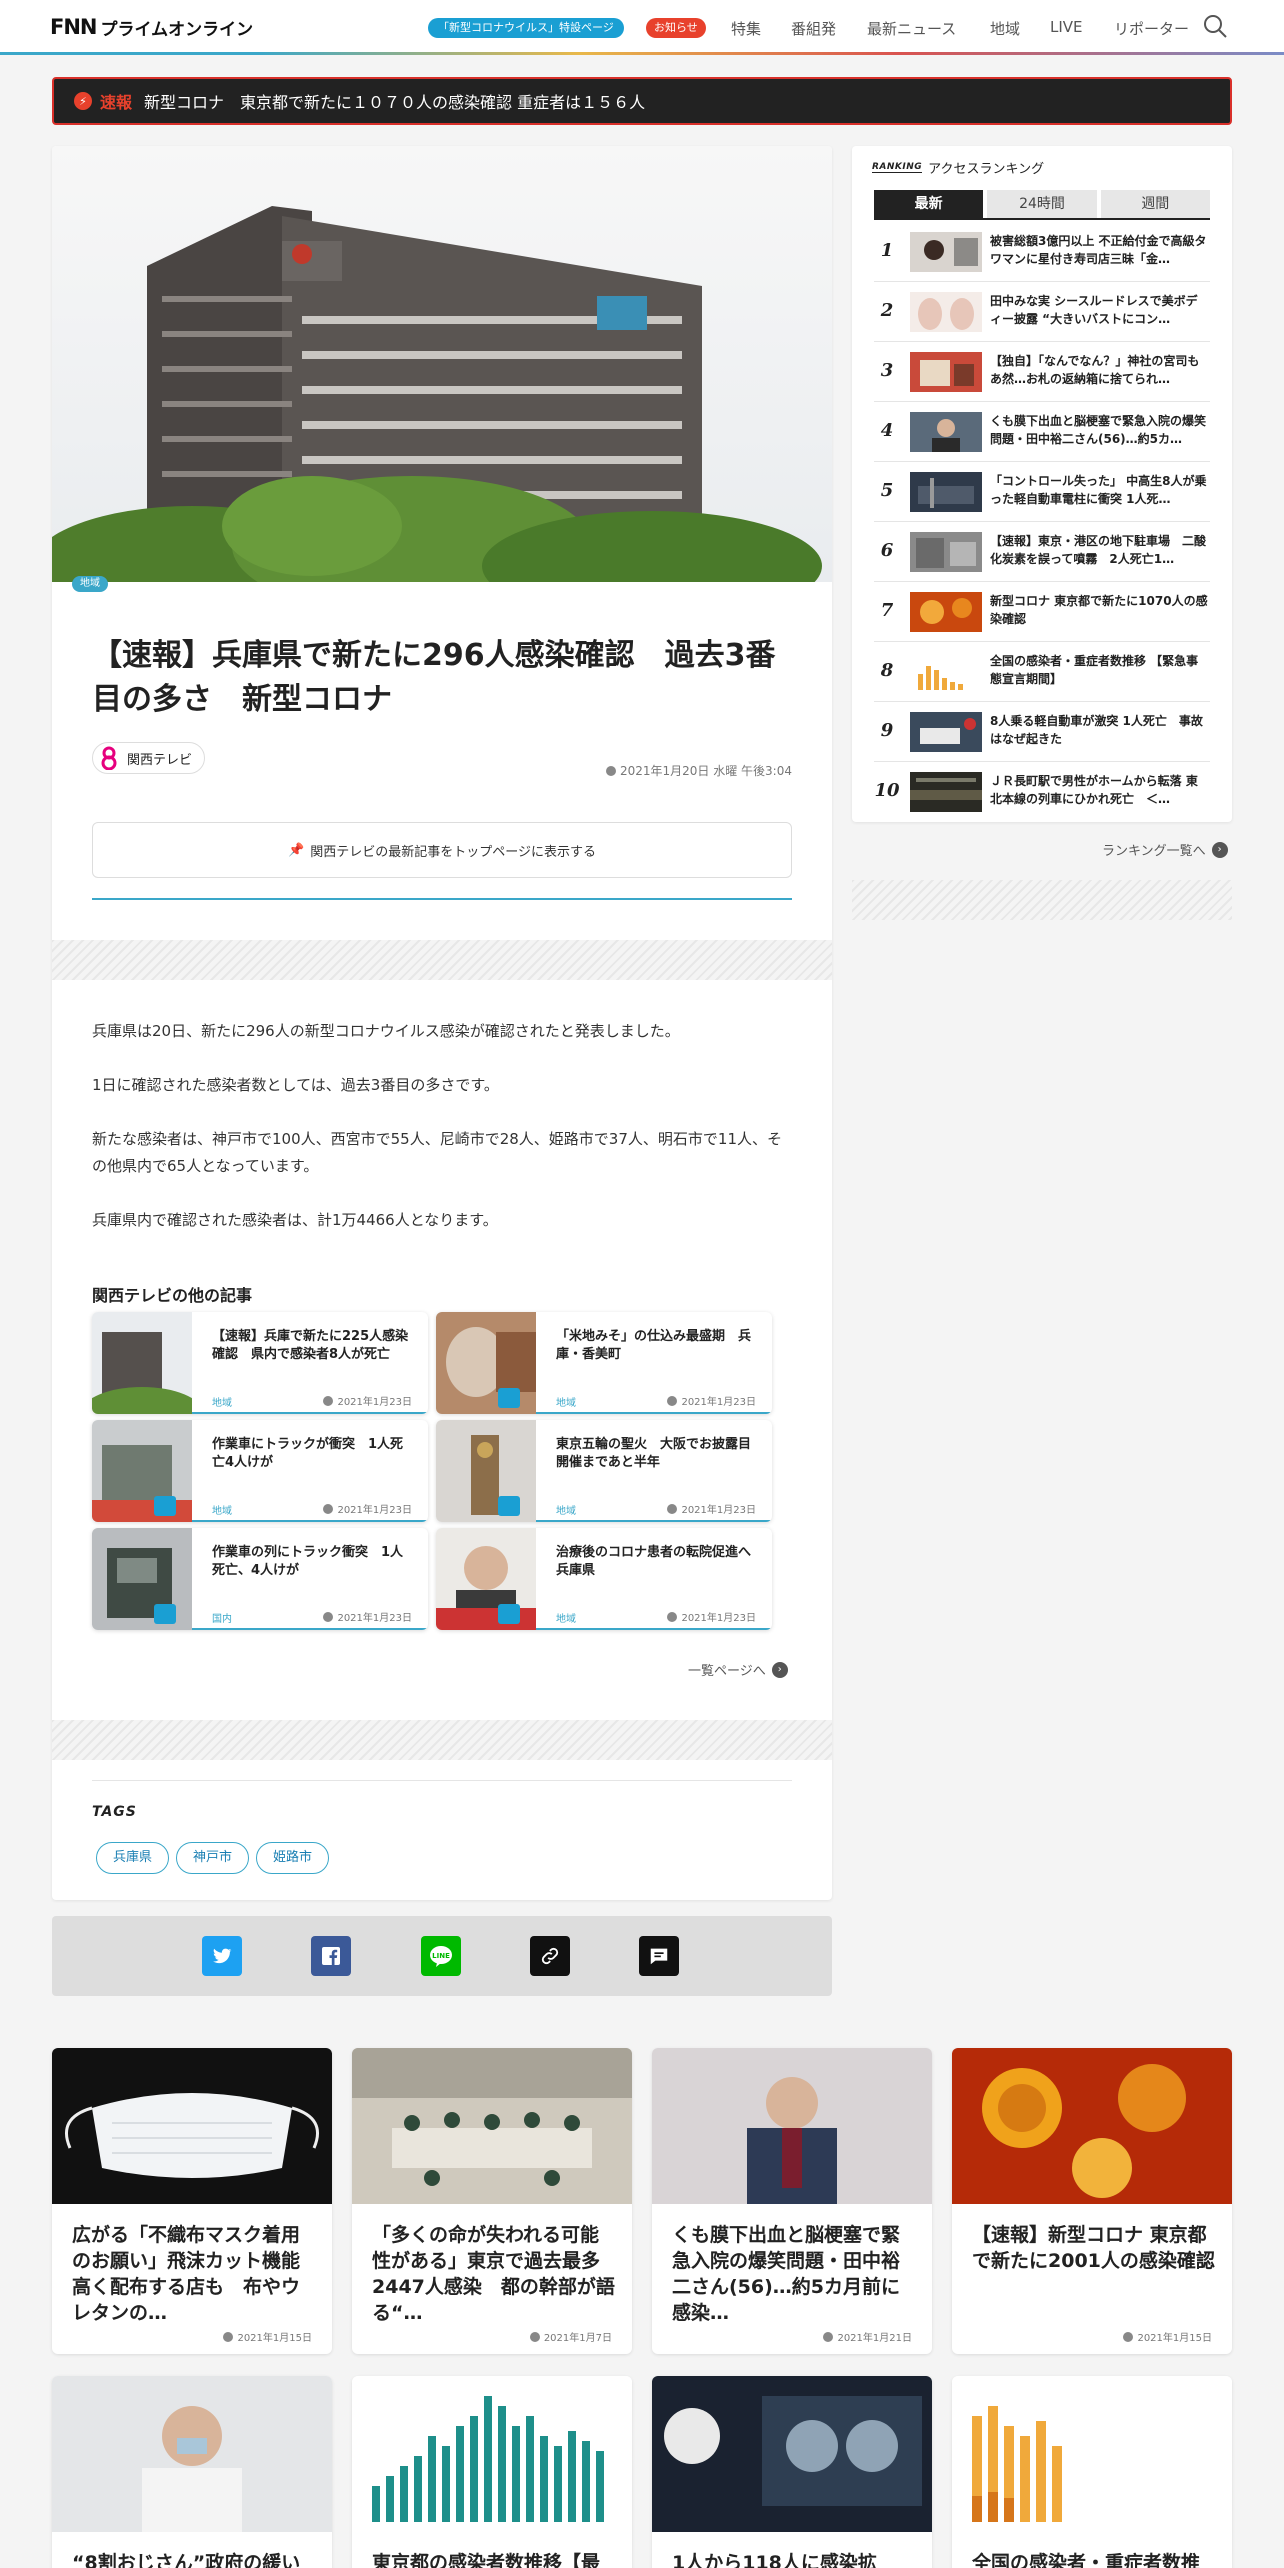 The width and height of the screenshot is (1284, 2568). What do you see at coordinates (779, 1669) in the screenshot?
I see `chevron-right-icon: ›` at bounding box center [779, 1669].